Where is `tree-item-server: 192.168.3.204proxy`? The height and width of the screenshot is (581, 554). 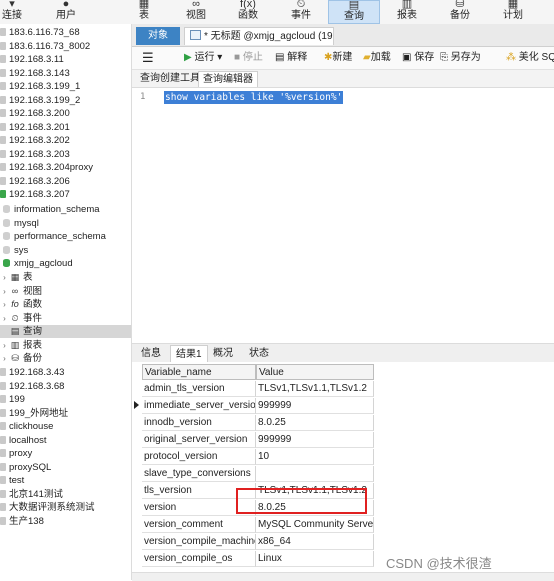 tree-item-server: 192.168.3.204proxy is located at coordinates (65, 167).